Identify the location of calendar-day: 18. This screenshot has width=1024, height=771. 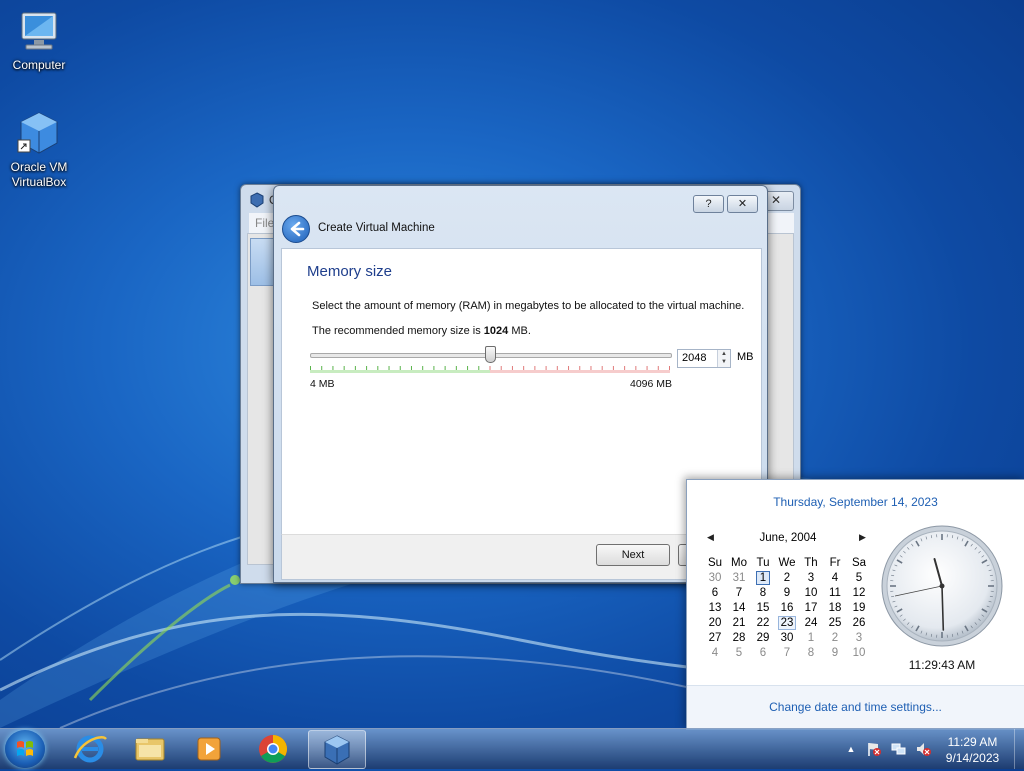
(835, 607).